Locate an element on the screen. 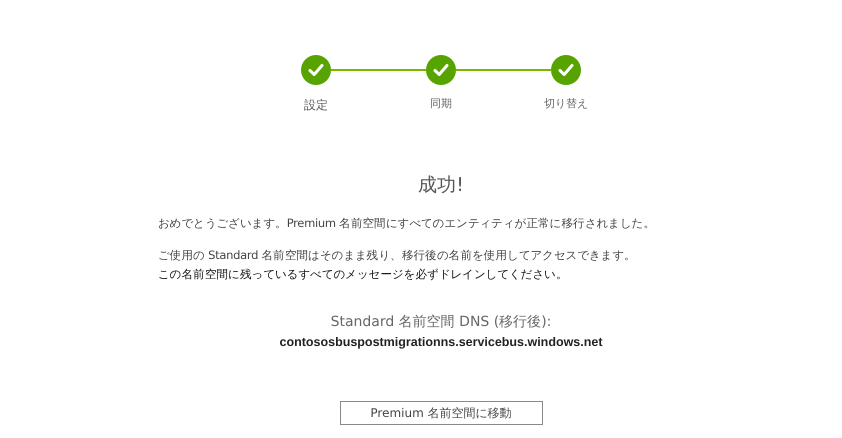 The height and width of the screenshot is (438, 842). step-label: 同期 is located at coordinates (441, 104).